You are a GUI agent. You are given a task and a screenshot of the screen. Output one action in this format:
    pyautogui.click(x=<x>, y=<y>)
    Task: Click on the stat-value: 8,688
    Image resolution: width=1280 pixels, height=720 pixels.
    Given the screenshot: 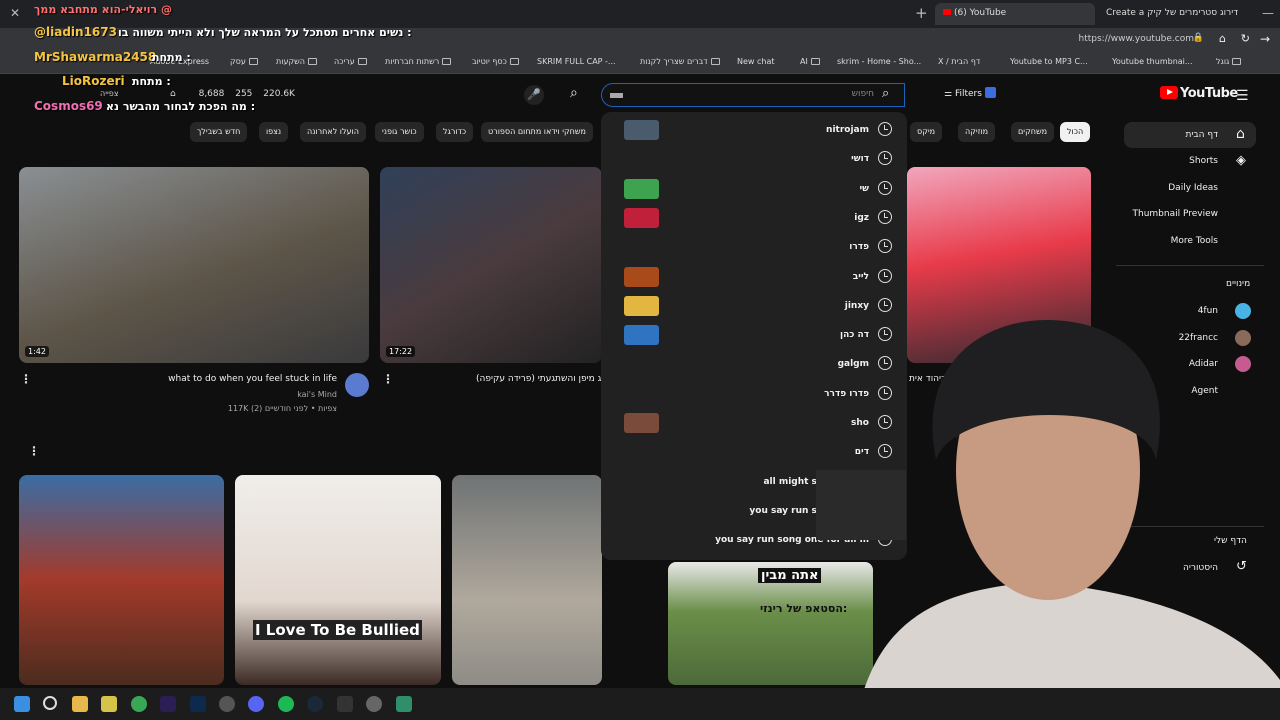 What is the action you would take?
    pyautogui.click(x=211, y=94)
    